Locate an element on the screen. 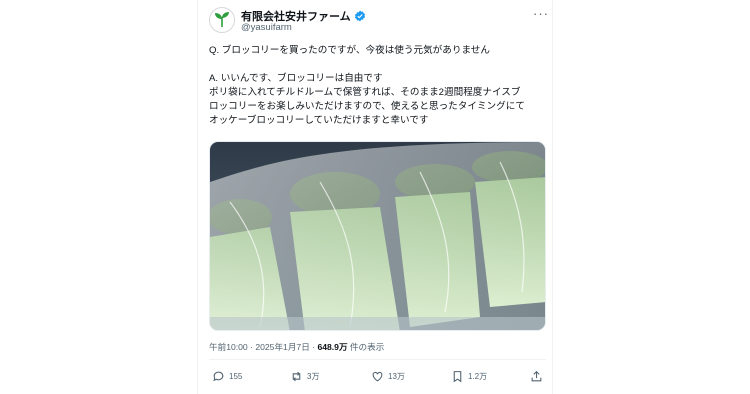  tweet-meta: 午前10:00 · 2025年1月7日 · 648.9万 件の表示 is located at coordinates (296, 347).